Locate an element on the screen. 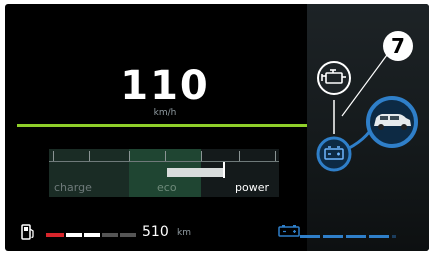  gauge-indicator is located at coordinates (195, 172).